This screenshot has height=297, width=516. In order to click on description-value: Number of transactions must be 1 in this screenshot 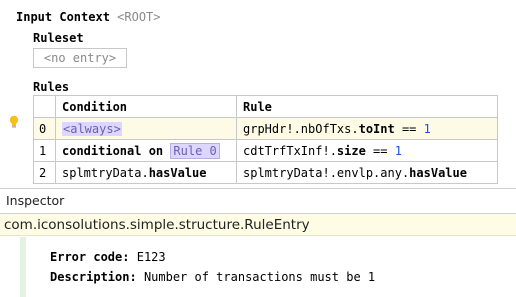, I will do `click(259, 277)`.